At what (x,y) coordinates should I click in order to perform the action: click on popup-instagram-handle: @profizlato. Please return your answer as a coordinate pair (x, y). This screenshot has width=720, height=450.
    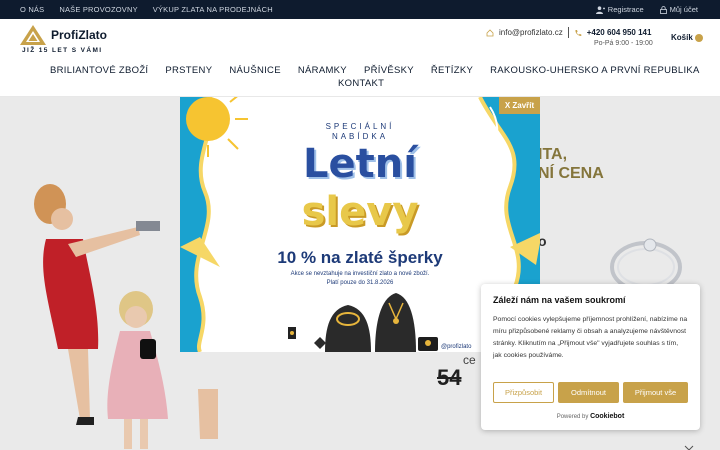
    Looking at the image, I should click on (456, 347).